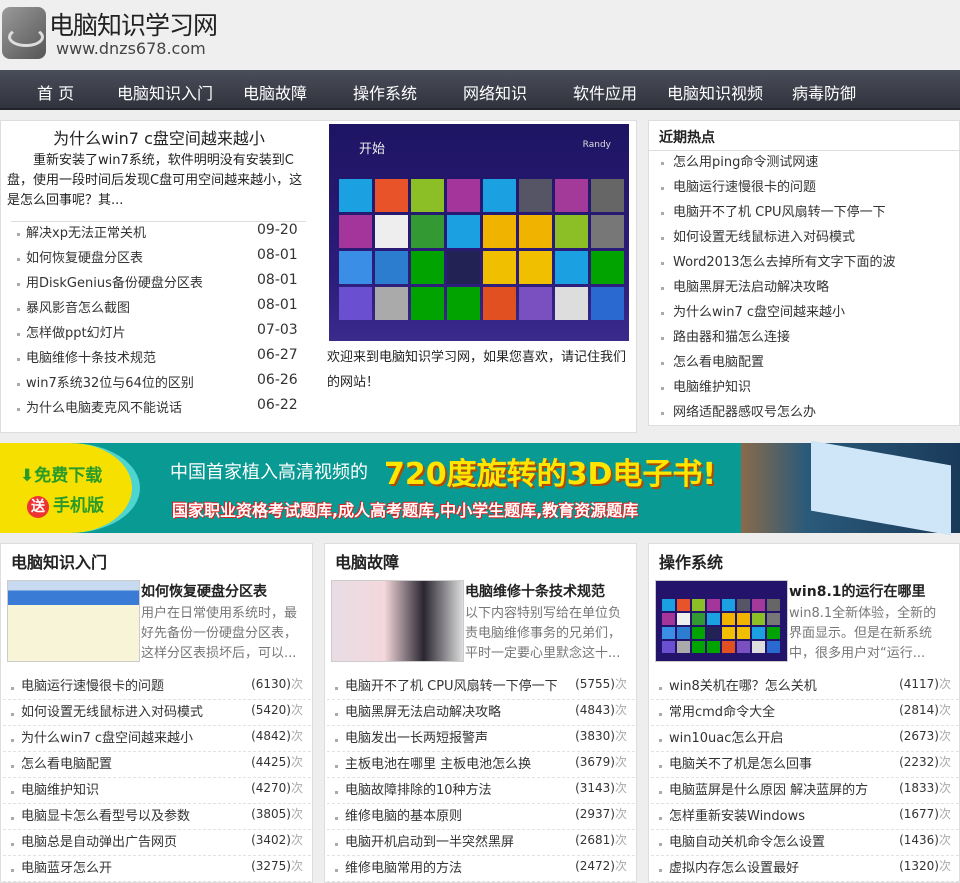 This screenshot has width=960, height=883. I want to click on article-link: 电脑发出一长两短报警声, so click(416, 739).